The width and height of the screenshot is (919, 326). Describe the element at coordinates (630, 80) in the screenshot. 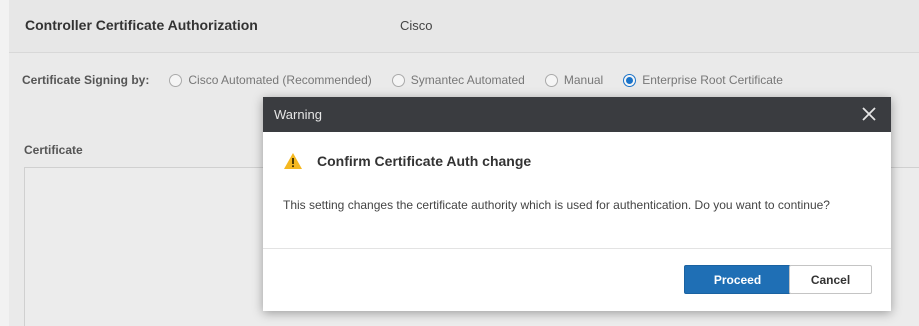

I see `radio-button-selected` at that location.